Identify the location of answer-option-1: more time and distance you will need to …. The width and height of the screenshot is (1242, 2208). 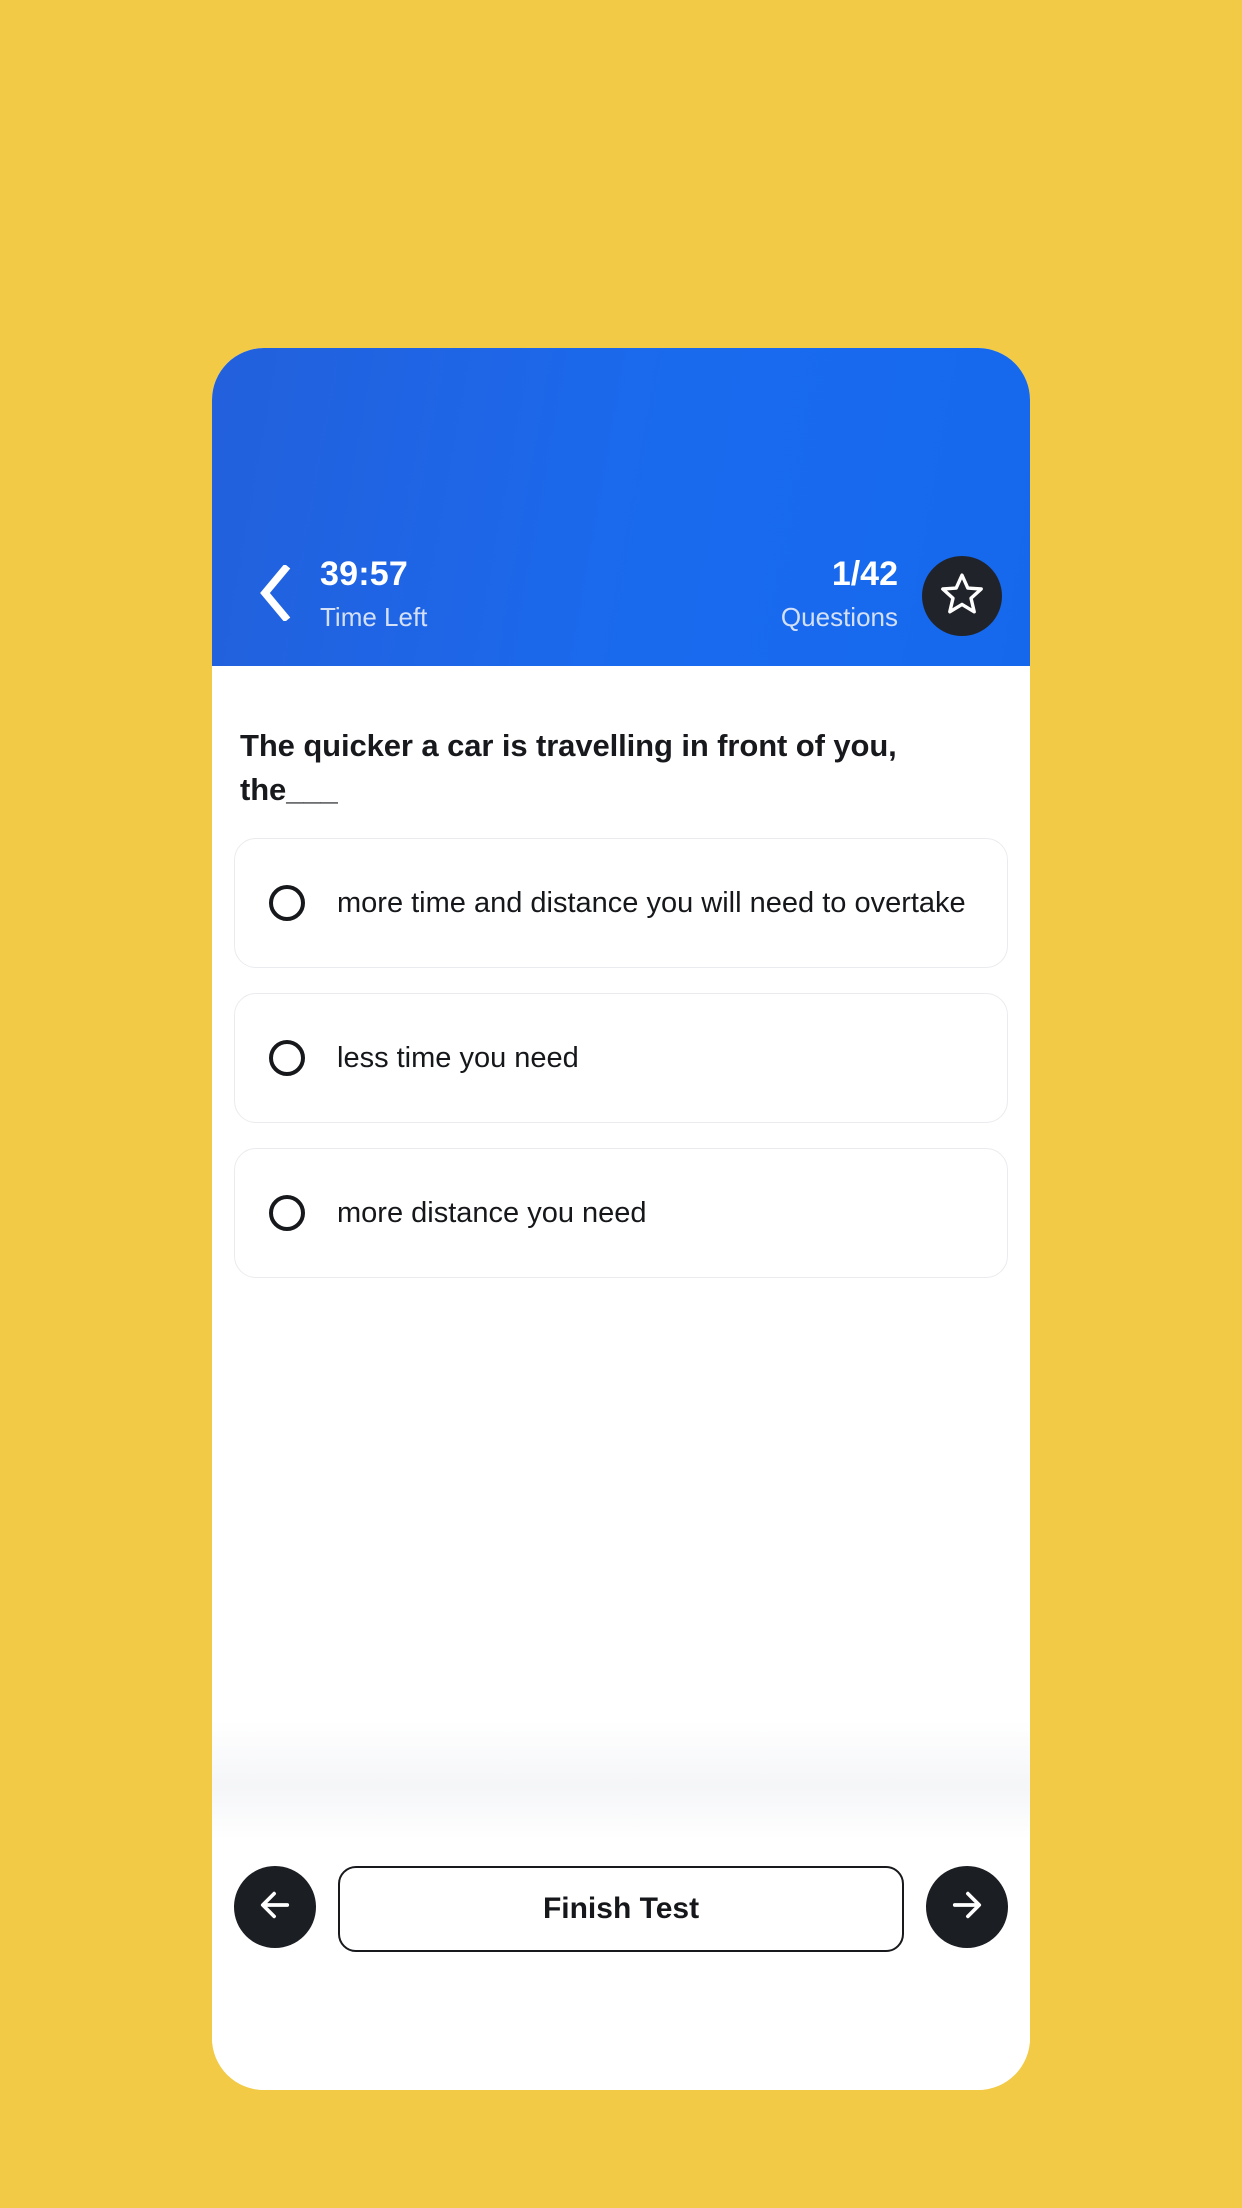
(621, 903).